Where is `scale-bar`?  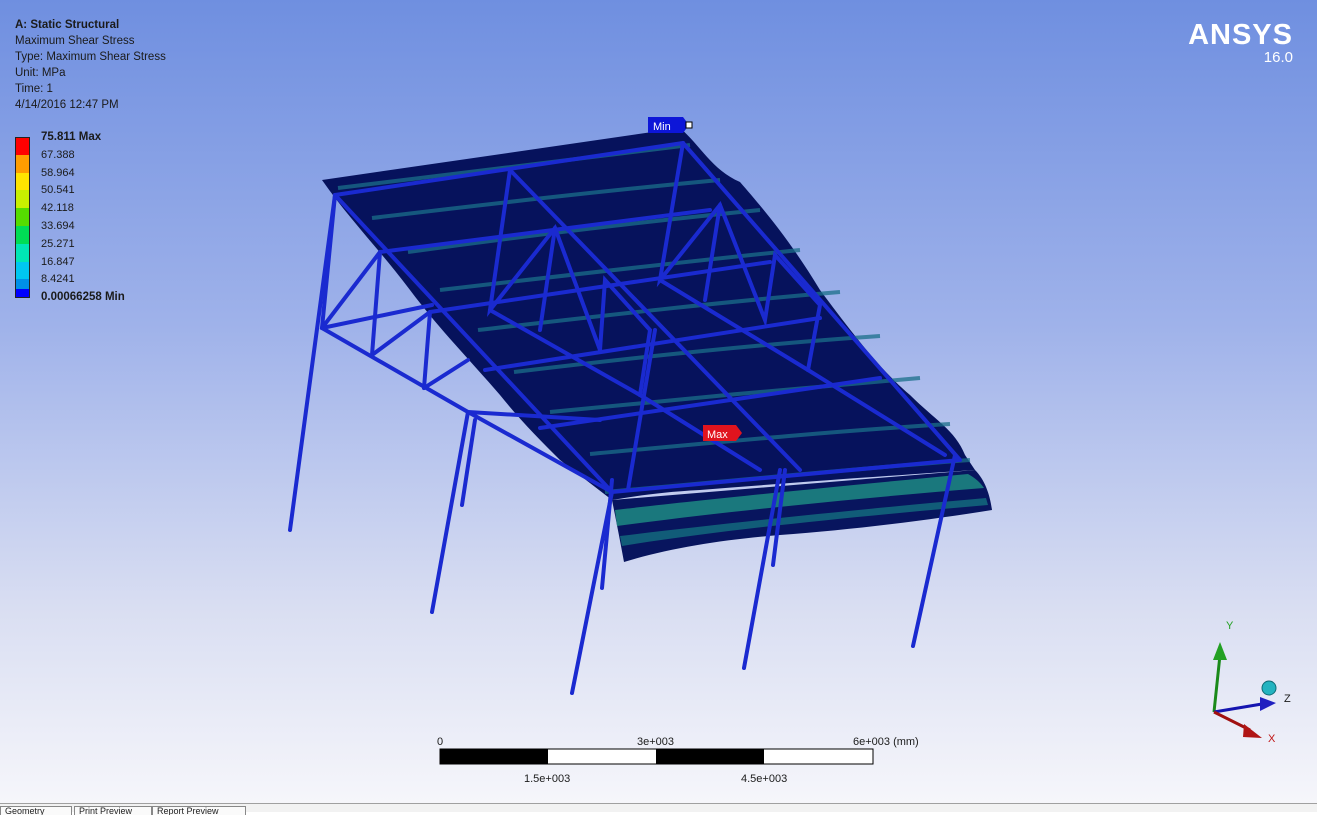
scale-bar is located at coordinates (656, 756).